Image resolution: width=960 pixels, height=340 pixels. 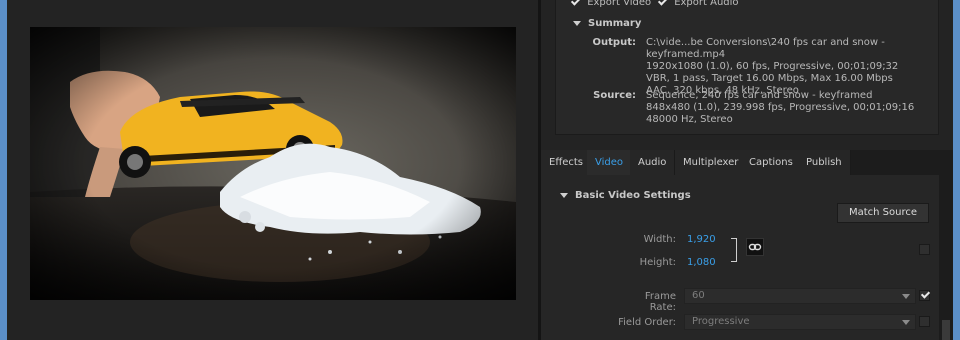 What do you see at coordinates (633, 195) in the screenshot?
I see `basic-video-title: Basic Video Settings` at bounding box center [633, 195].